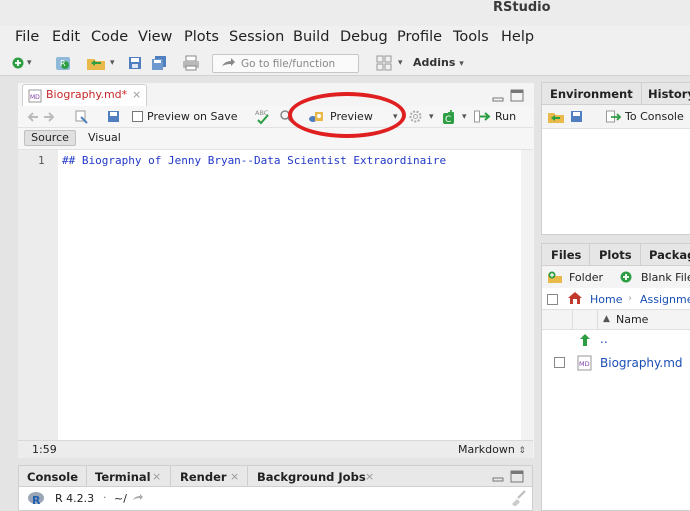  What do you see at coordinates (626, 277) in the screenshot?
I see `new-blank-file-icon` at bounding box center [626, 277].